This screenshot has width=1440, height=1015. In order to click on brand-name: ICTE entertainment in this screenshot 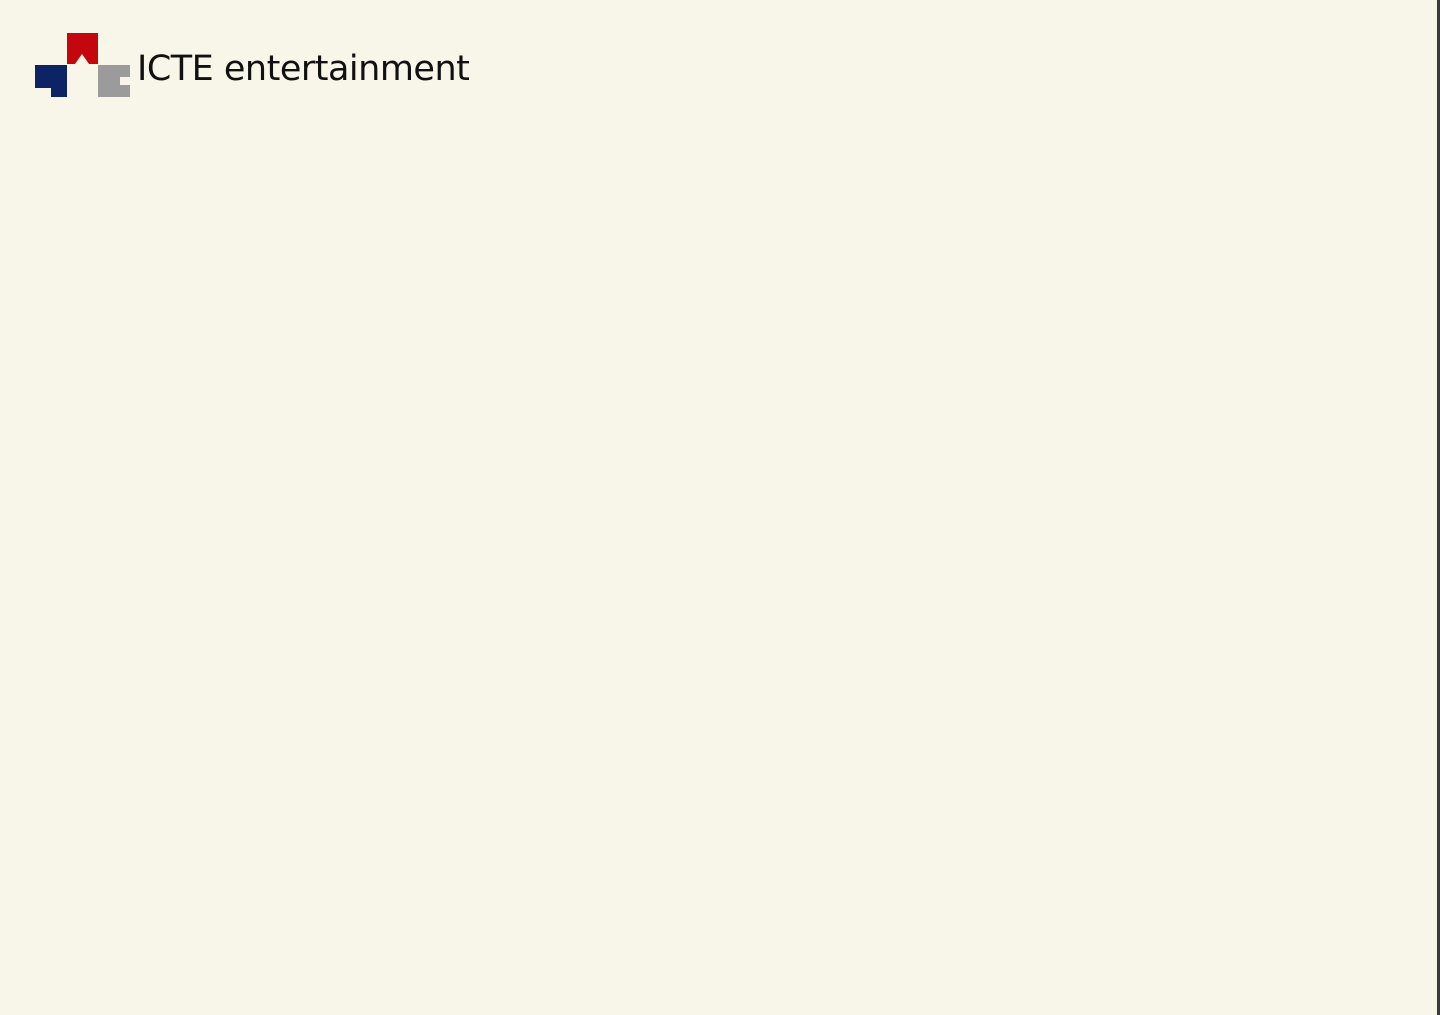, I will do `click(303, 68)`.